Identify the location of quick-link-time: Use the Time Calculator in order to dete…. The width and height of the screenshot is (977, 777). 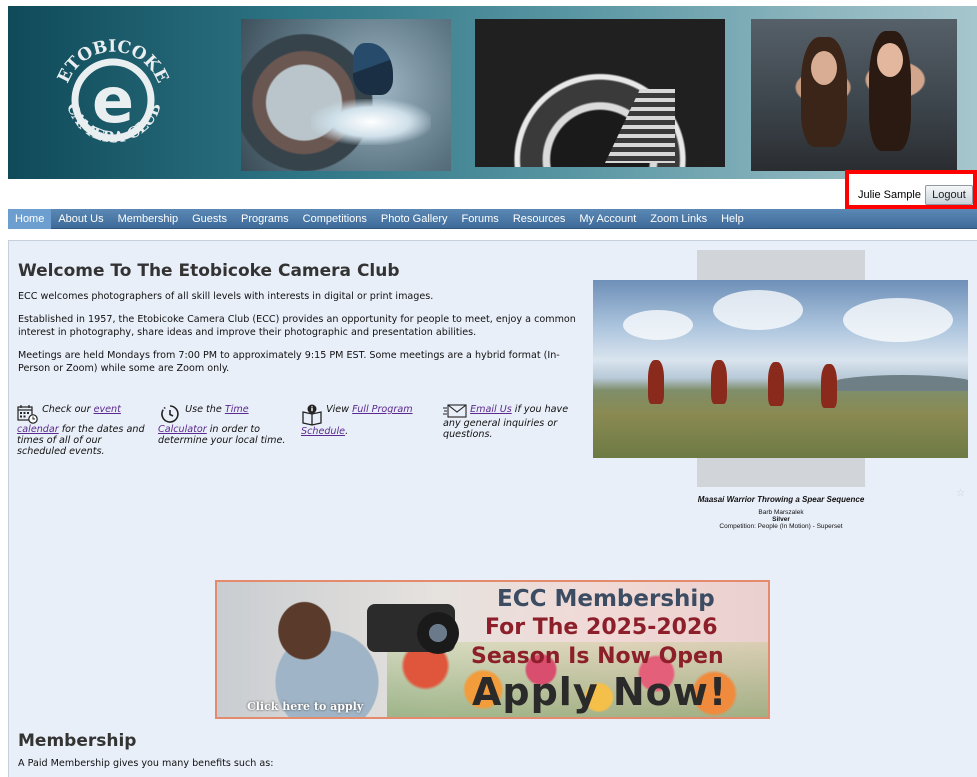
(225, 425).